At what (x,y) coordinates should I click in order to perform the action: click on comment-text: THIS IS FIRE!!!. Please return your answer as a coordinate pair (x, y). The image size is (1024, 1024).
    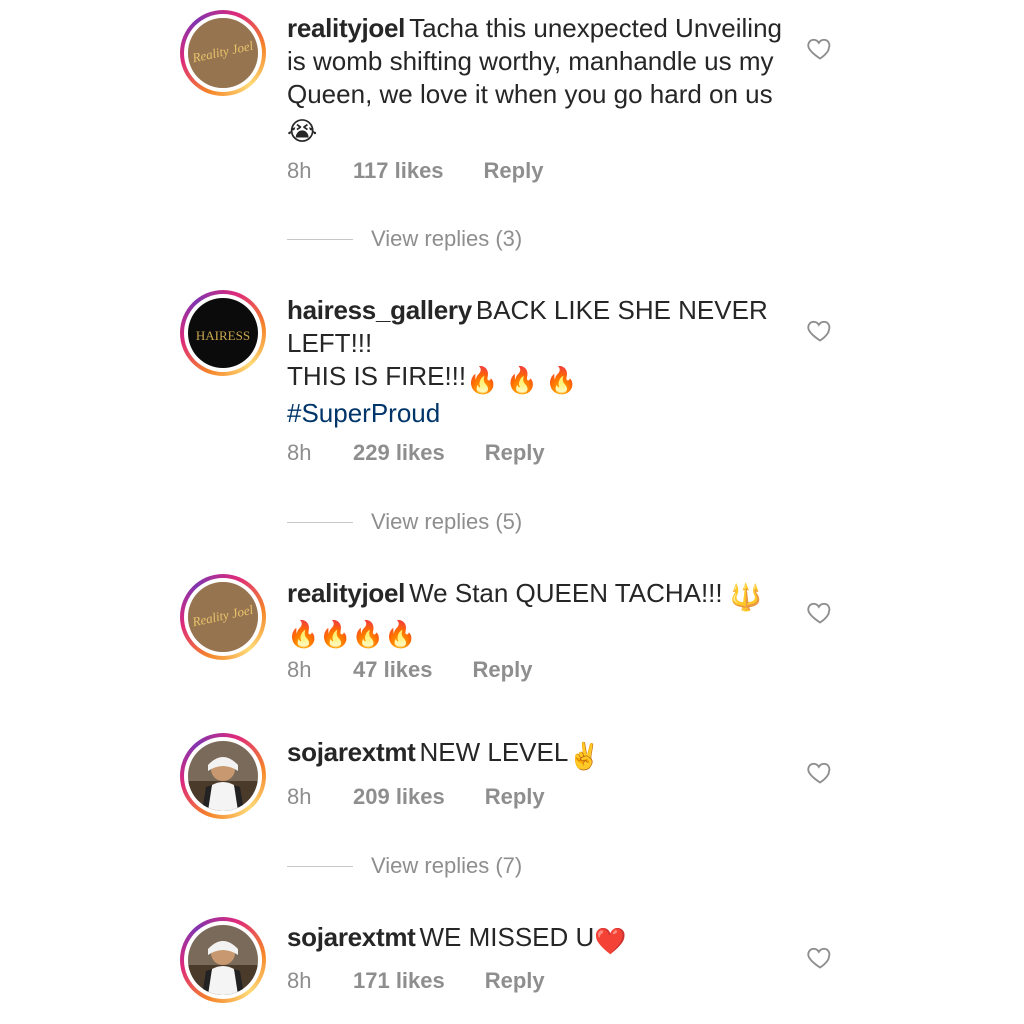
    Looking at the image, I should click on (377, 376).